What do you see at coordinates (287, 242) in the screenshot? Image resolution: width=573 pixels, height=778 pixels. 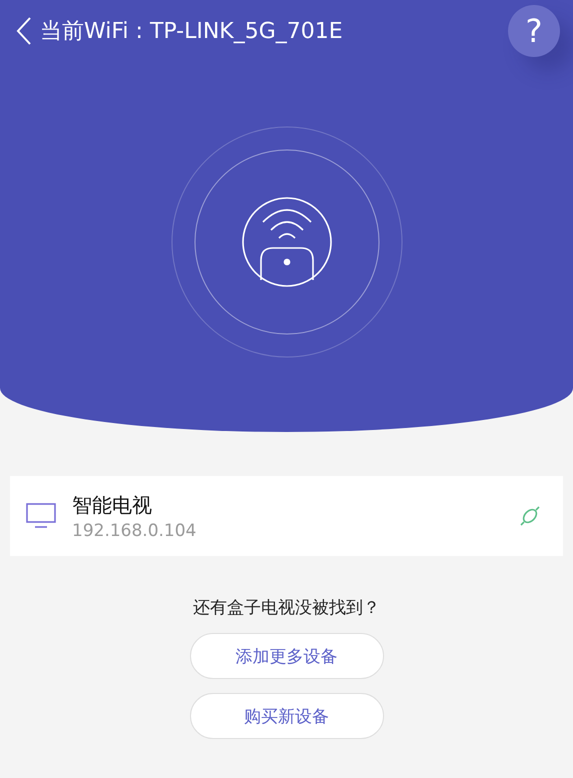 I see `router-icon` at bounding box center [287, 242].